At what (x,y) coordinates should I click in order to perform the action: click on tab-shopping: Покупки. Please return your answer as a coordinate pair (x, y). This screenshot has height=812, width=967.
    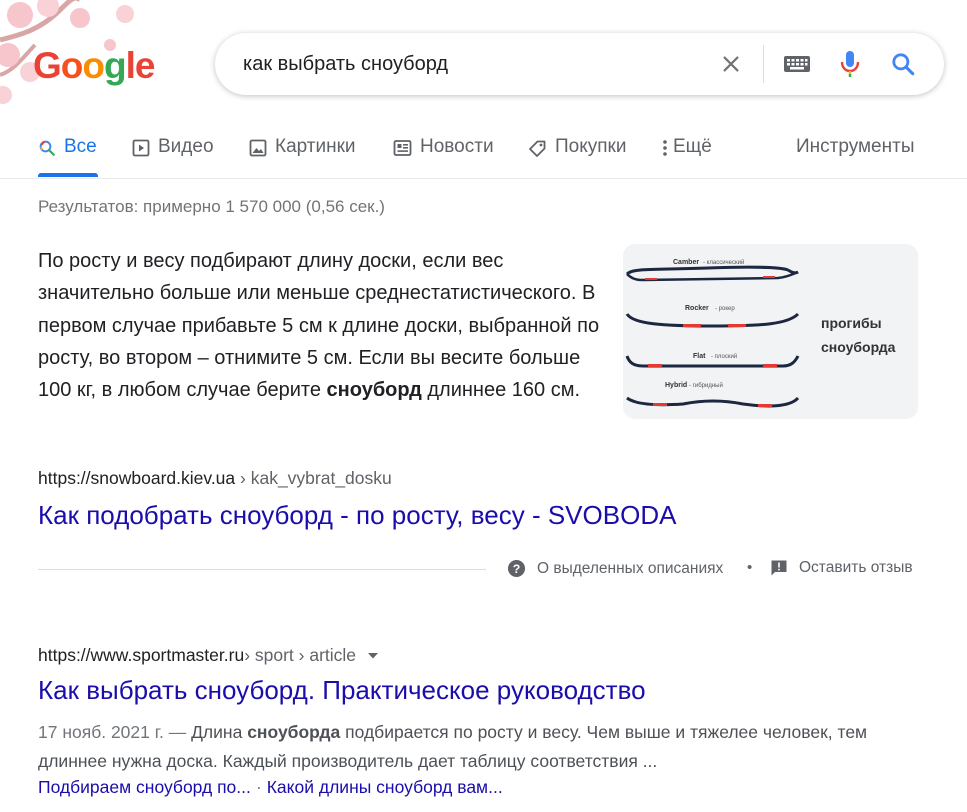
    Looking at the image, I should click on (577, 152).